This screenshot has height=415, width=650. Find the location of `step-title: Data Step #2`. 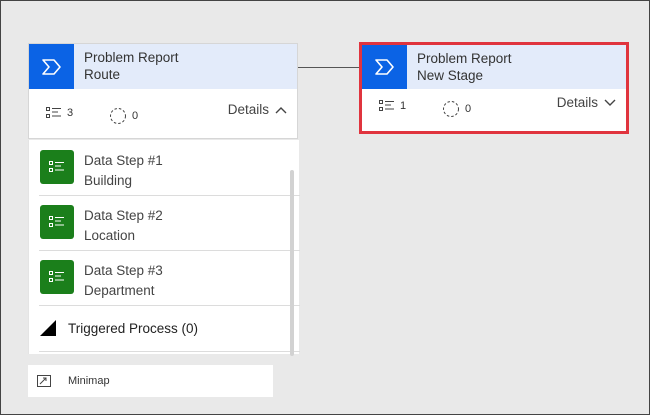

step-title: Data Step #2 is located at coordinates (123, 215).